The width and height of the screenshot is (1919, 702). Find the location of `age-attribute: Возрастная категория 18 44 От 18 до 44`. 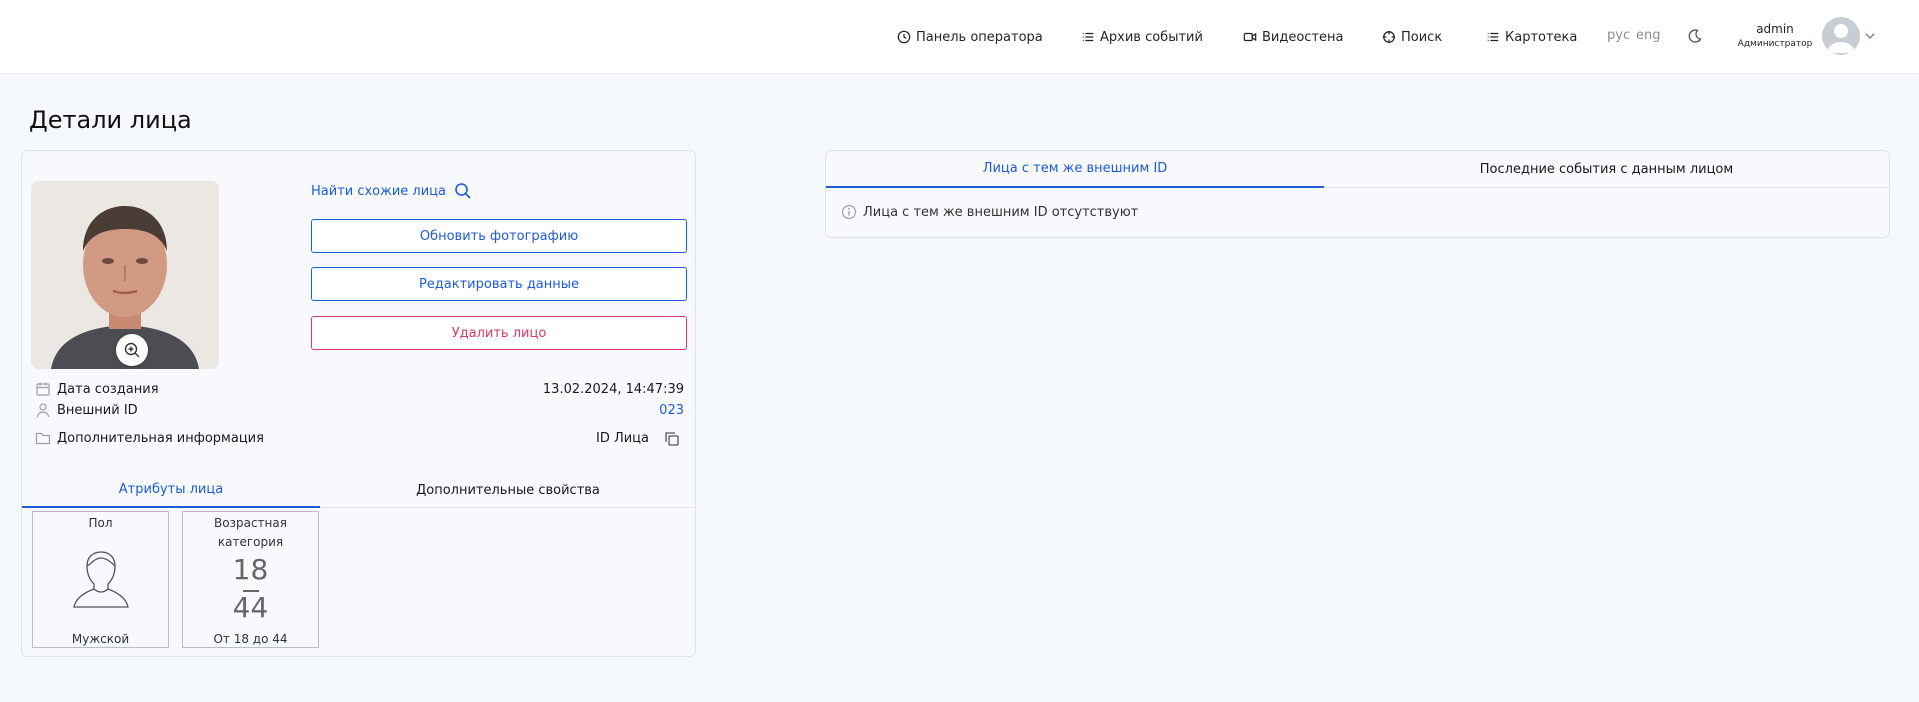

age-attribute: Возрастная категория 18 44 От 18 до 44 is located at coordinates (250, 579).